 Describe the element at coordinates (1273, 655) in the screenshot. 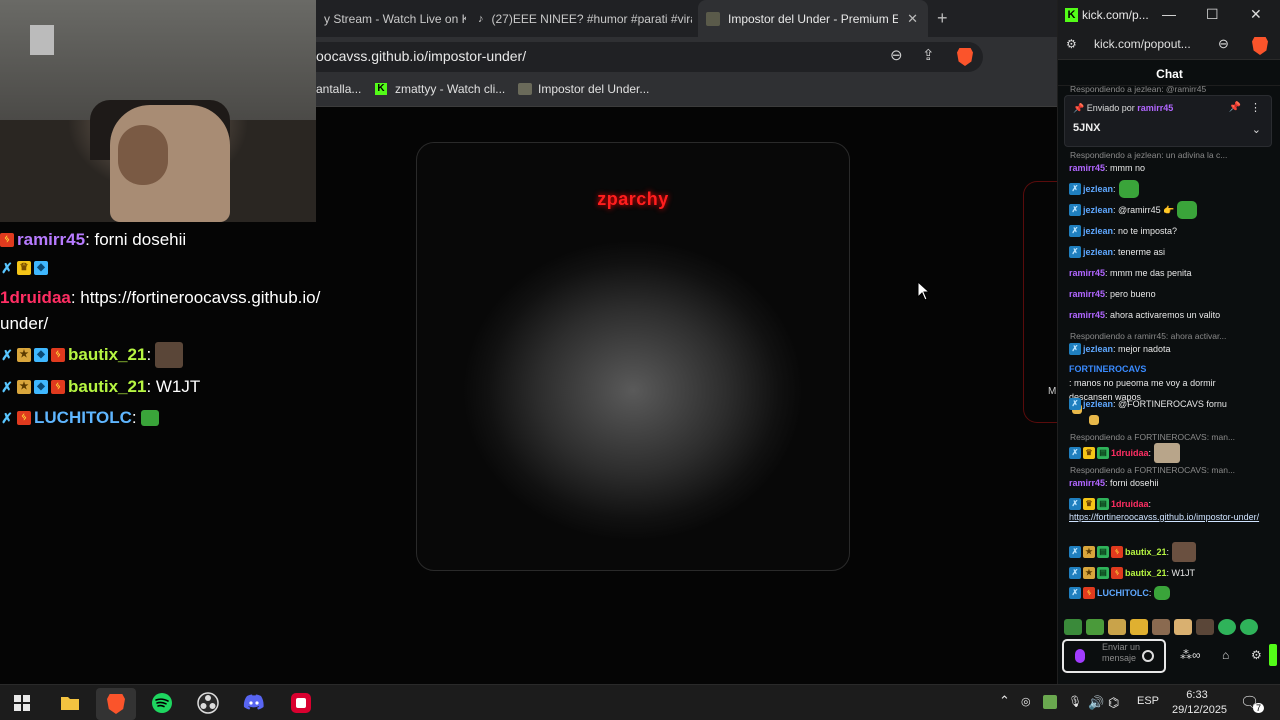

I see `send-button` at that location.